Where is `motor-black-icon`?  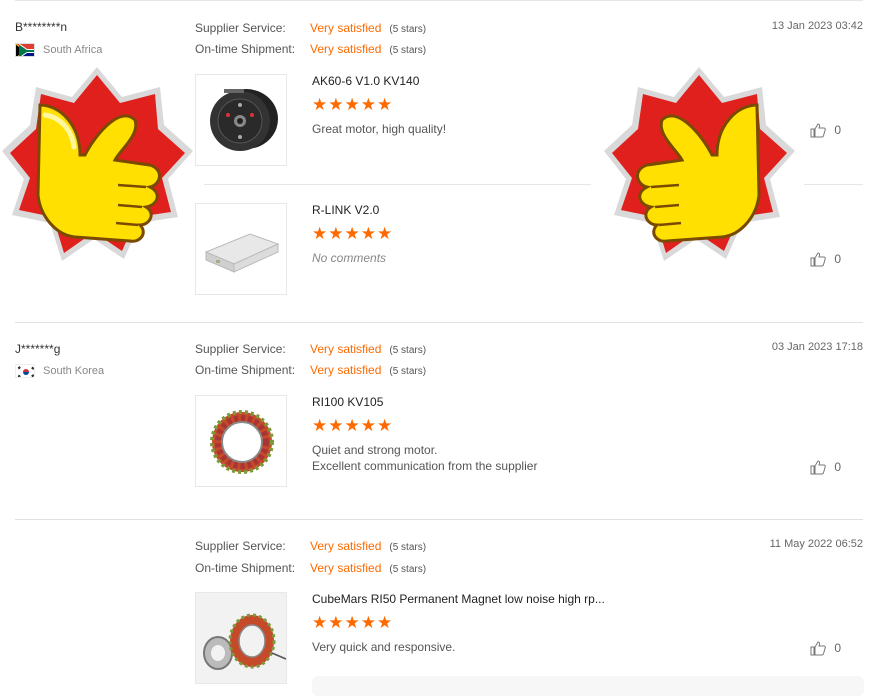
motor-black-icon is located at coordinates (241, 120).